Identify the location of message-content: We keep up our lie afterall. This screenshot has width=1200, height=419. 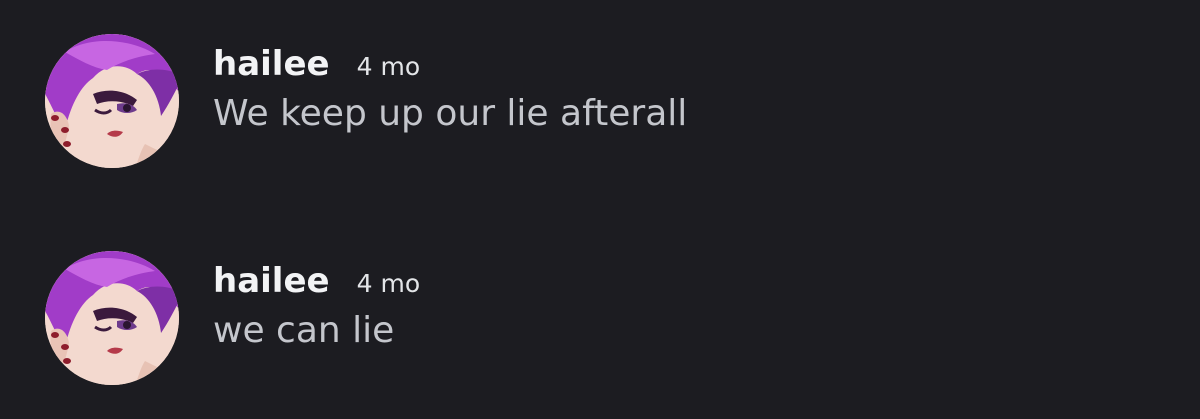
(450, 113).